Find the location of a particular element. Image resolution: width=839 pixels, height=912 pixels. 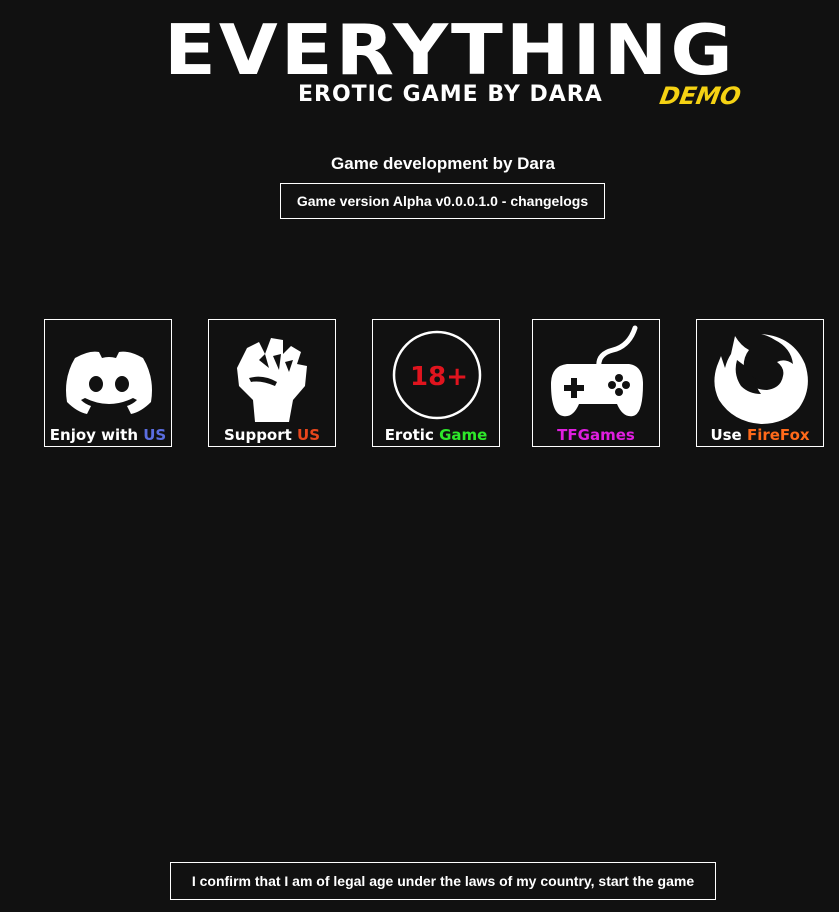

tile-label: Enjoy with US is located at coordinates (108, 435).